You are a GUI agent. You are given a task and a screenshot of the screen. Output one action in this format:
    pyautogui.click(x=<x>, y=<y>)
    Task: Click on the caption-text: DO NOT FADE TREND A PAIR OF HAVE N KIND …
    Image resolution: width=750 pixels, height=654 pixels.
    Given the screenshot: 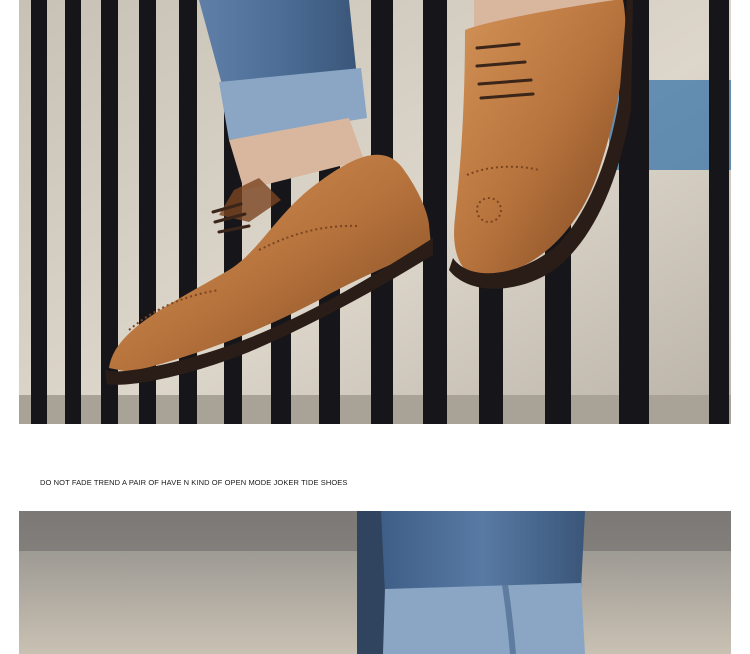 What is the action you would take?
    pyautogui.click(x=194, y=482)
    